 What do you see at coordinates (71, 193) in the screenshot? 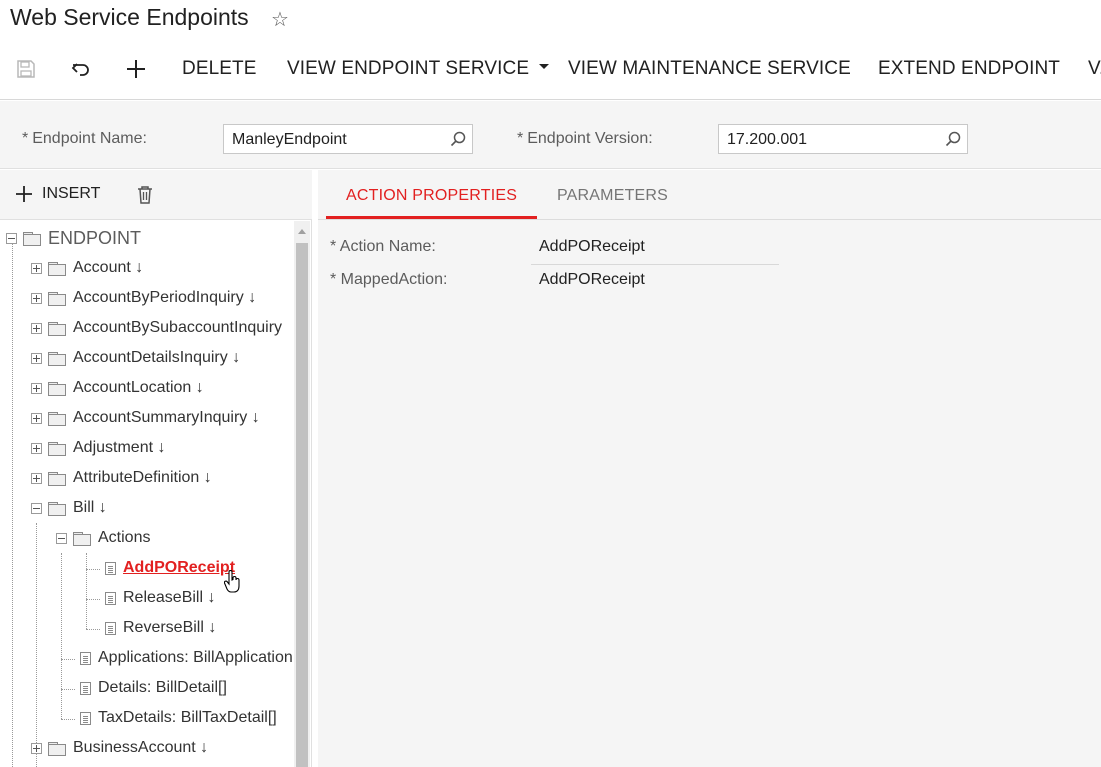
I see `insert-label: INSERT` at bounding box center [71, 193].